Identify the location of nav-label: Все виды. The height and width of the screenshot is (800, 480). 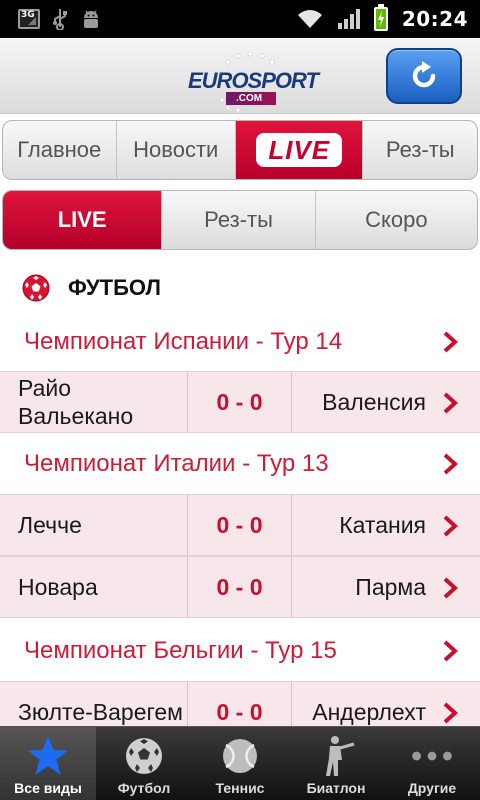
(48, 788).